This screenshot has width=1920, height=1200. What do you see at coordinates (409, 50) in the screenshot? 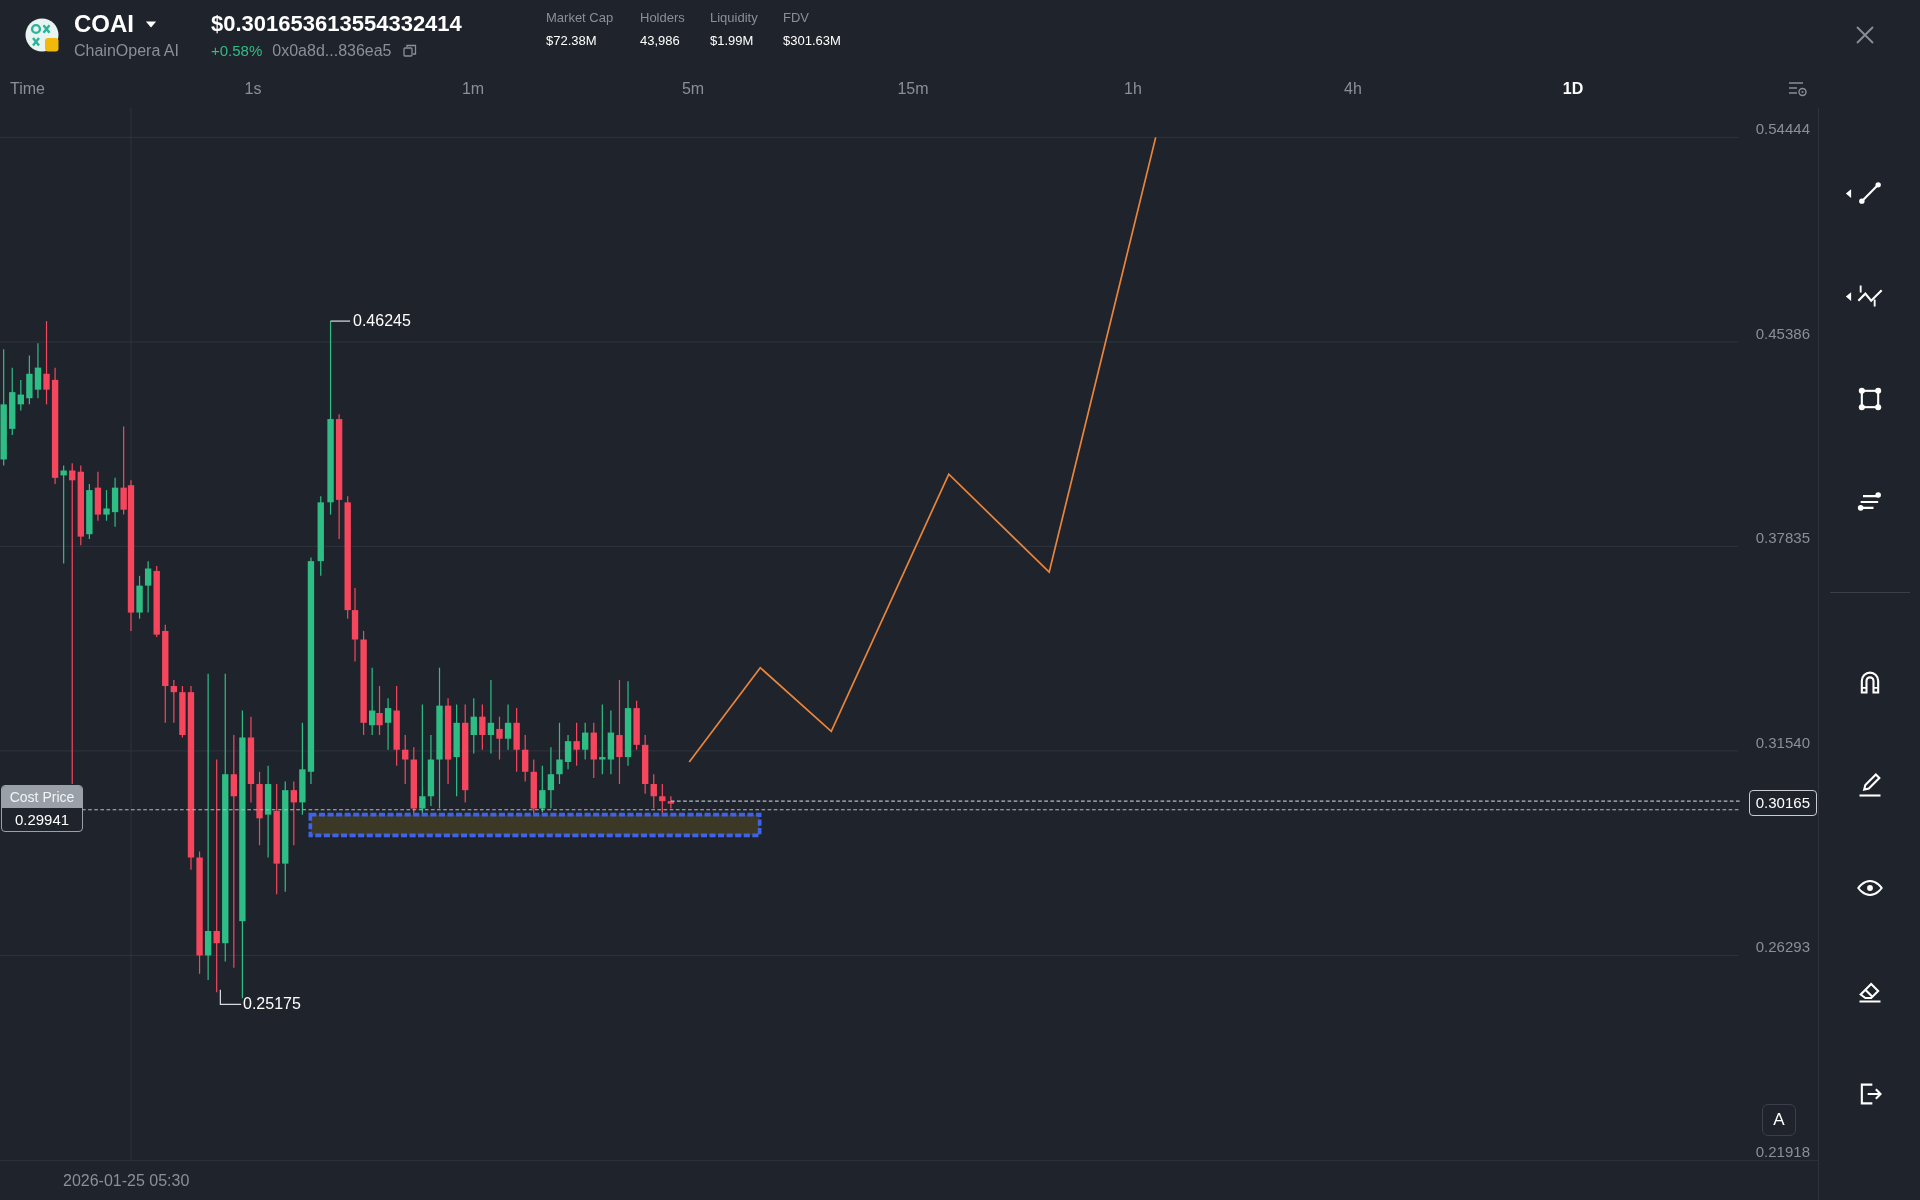
I see `copy-icon` at bounding box center [409, 50].